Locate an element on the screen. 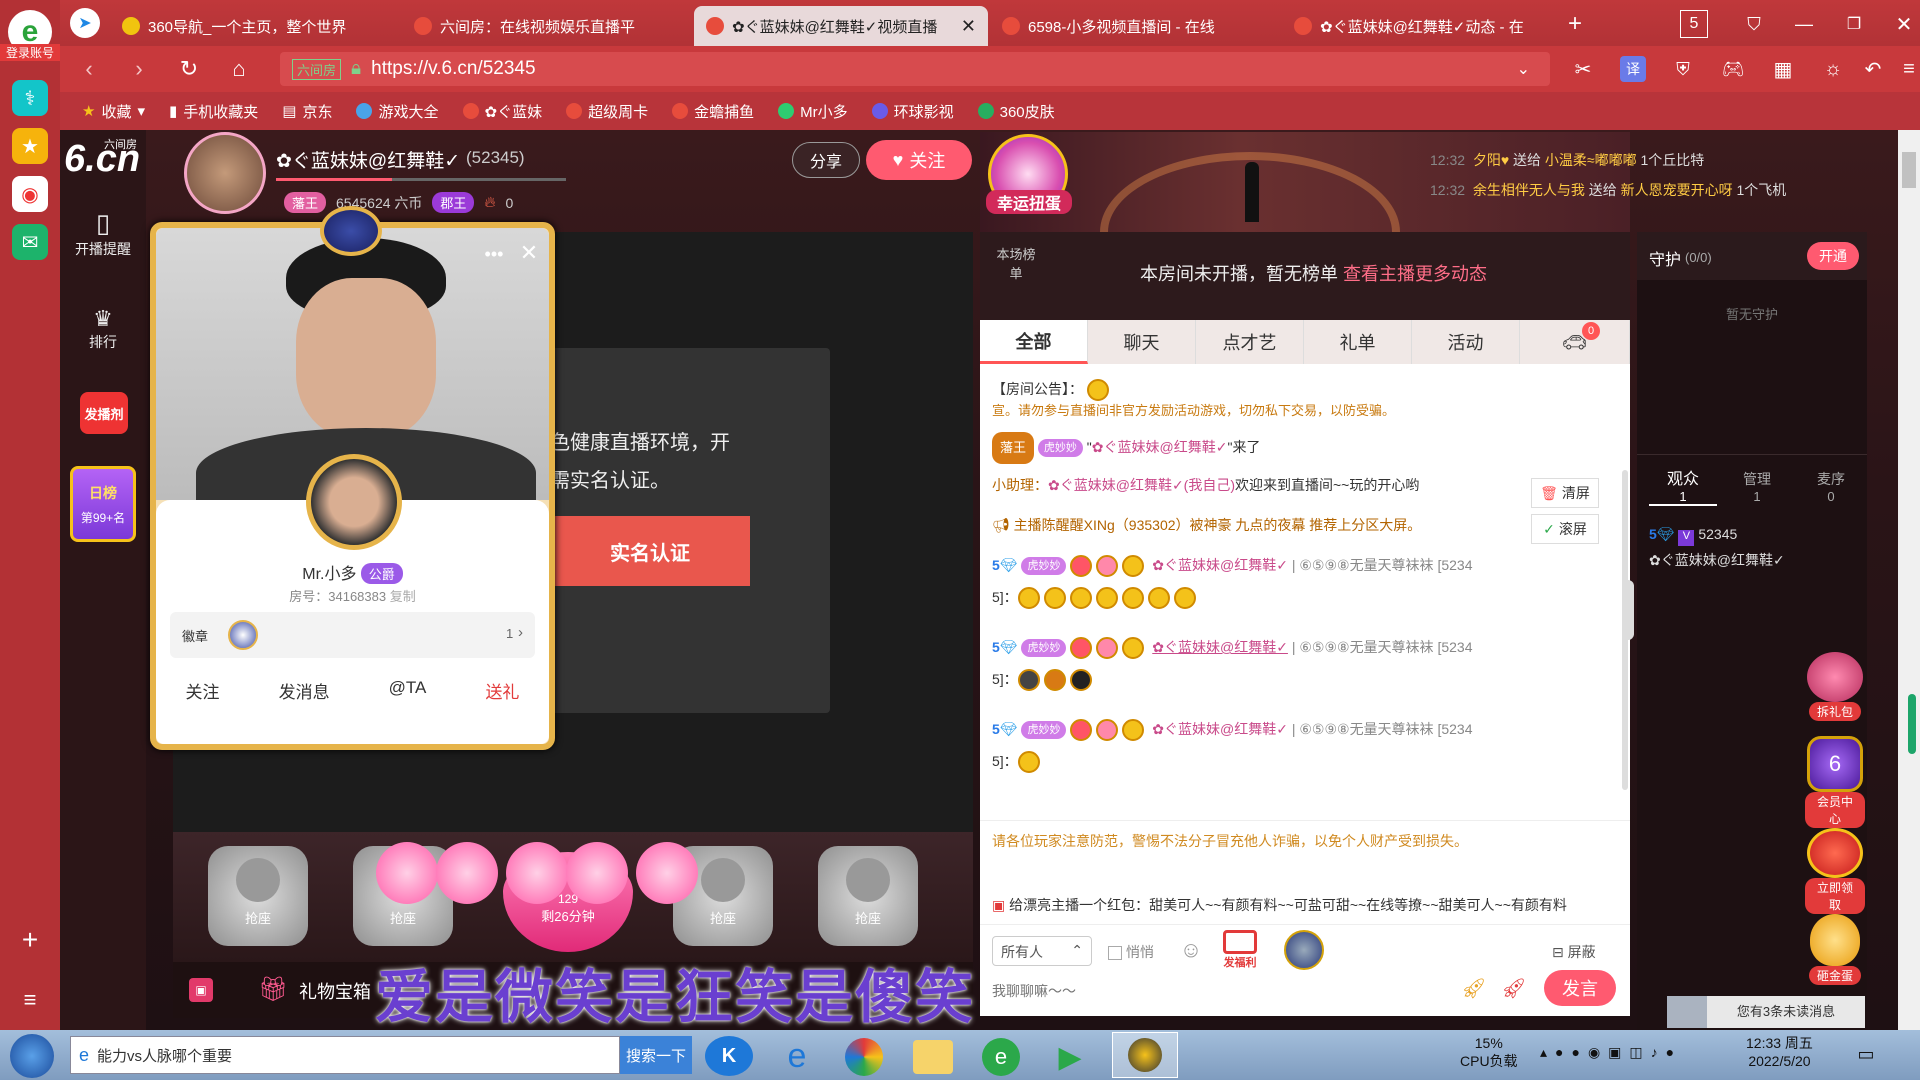  unread-notice: 您有3条未读消息 is located at coordinates (1766, 1012).